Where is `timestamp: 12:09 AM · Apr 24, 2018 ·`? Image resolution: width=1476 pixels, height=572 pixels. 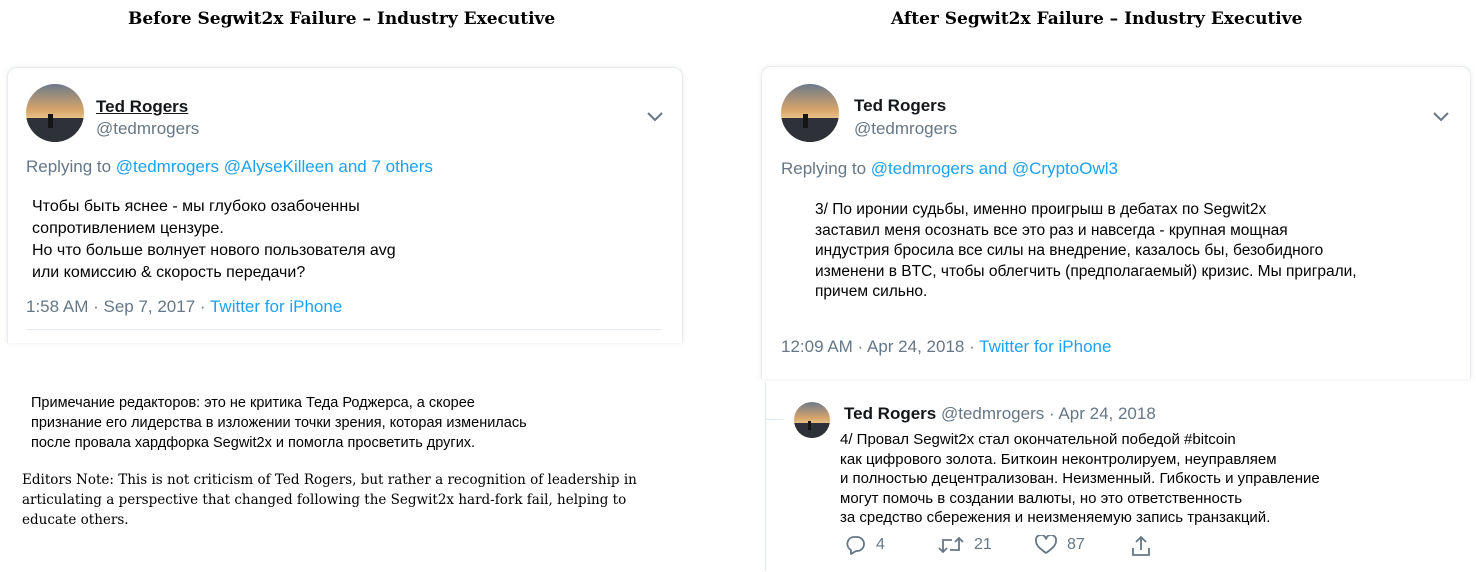 timestamp: 12:09 AM · Apr 24, 2018 · is located at coordinates (878, 346).